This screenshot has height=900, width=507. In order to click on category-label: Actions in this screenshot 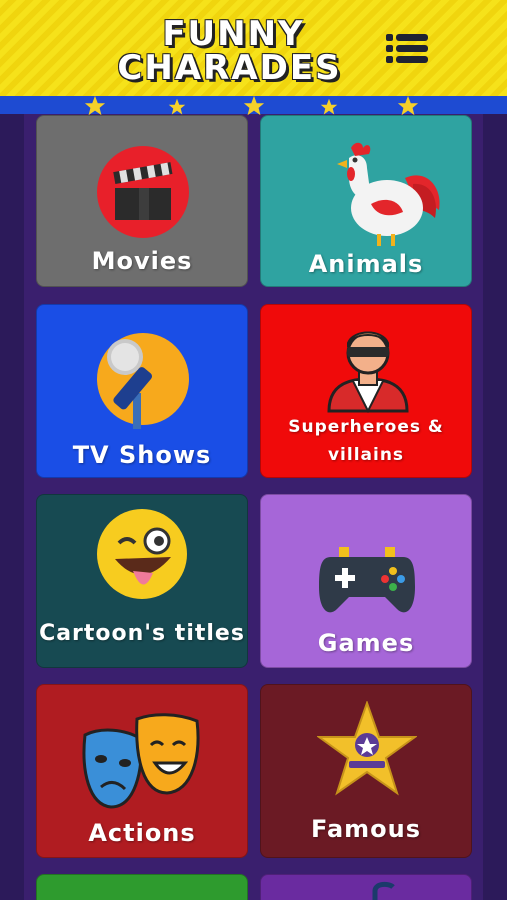, I will do `click(142, 833)`.